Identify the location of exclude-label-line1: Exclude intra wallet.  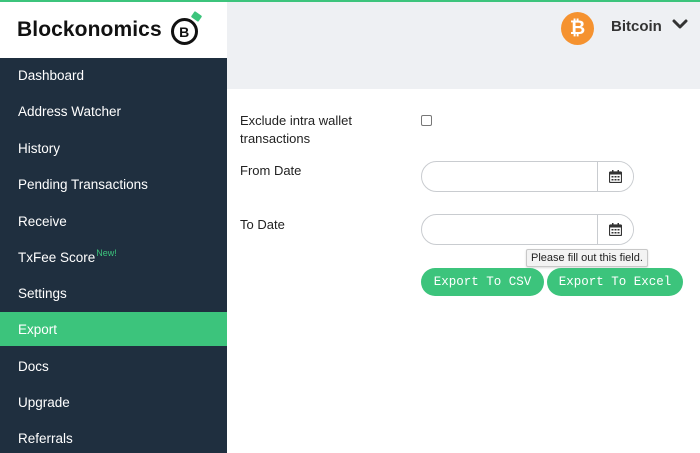
(296, 120).